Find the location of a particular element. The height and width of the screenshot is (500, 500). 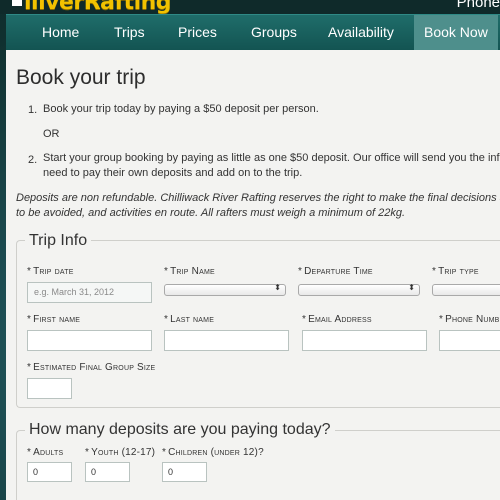

email-label-text: Email Address is located at coordinates (340, 319).